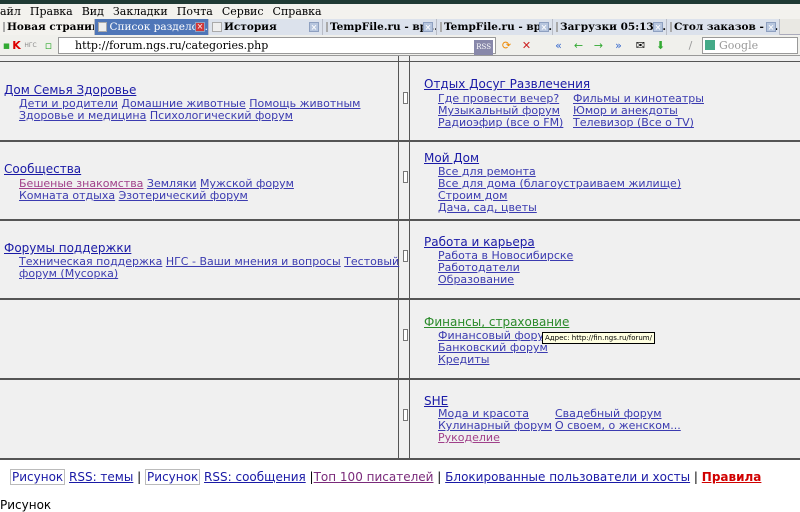  Describe the element at coordinates (152, 27) in the screenshot. I see `tab-categories: Список раздело... ×` at that location.